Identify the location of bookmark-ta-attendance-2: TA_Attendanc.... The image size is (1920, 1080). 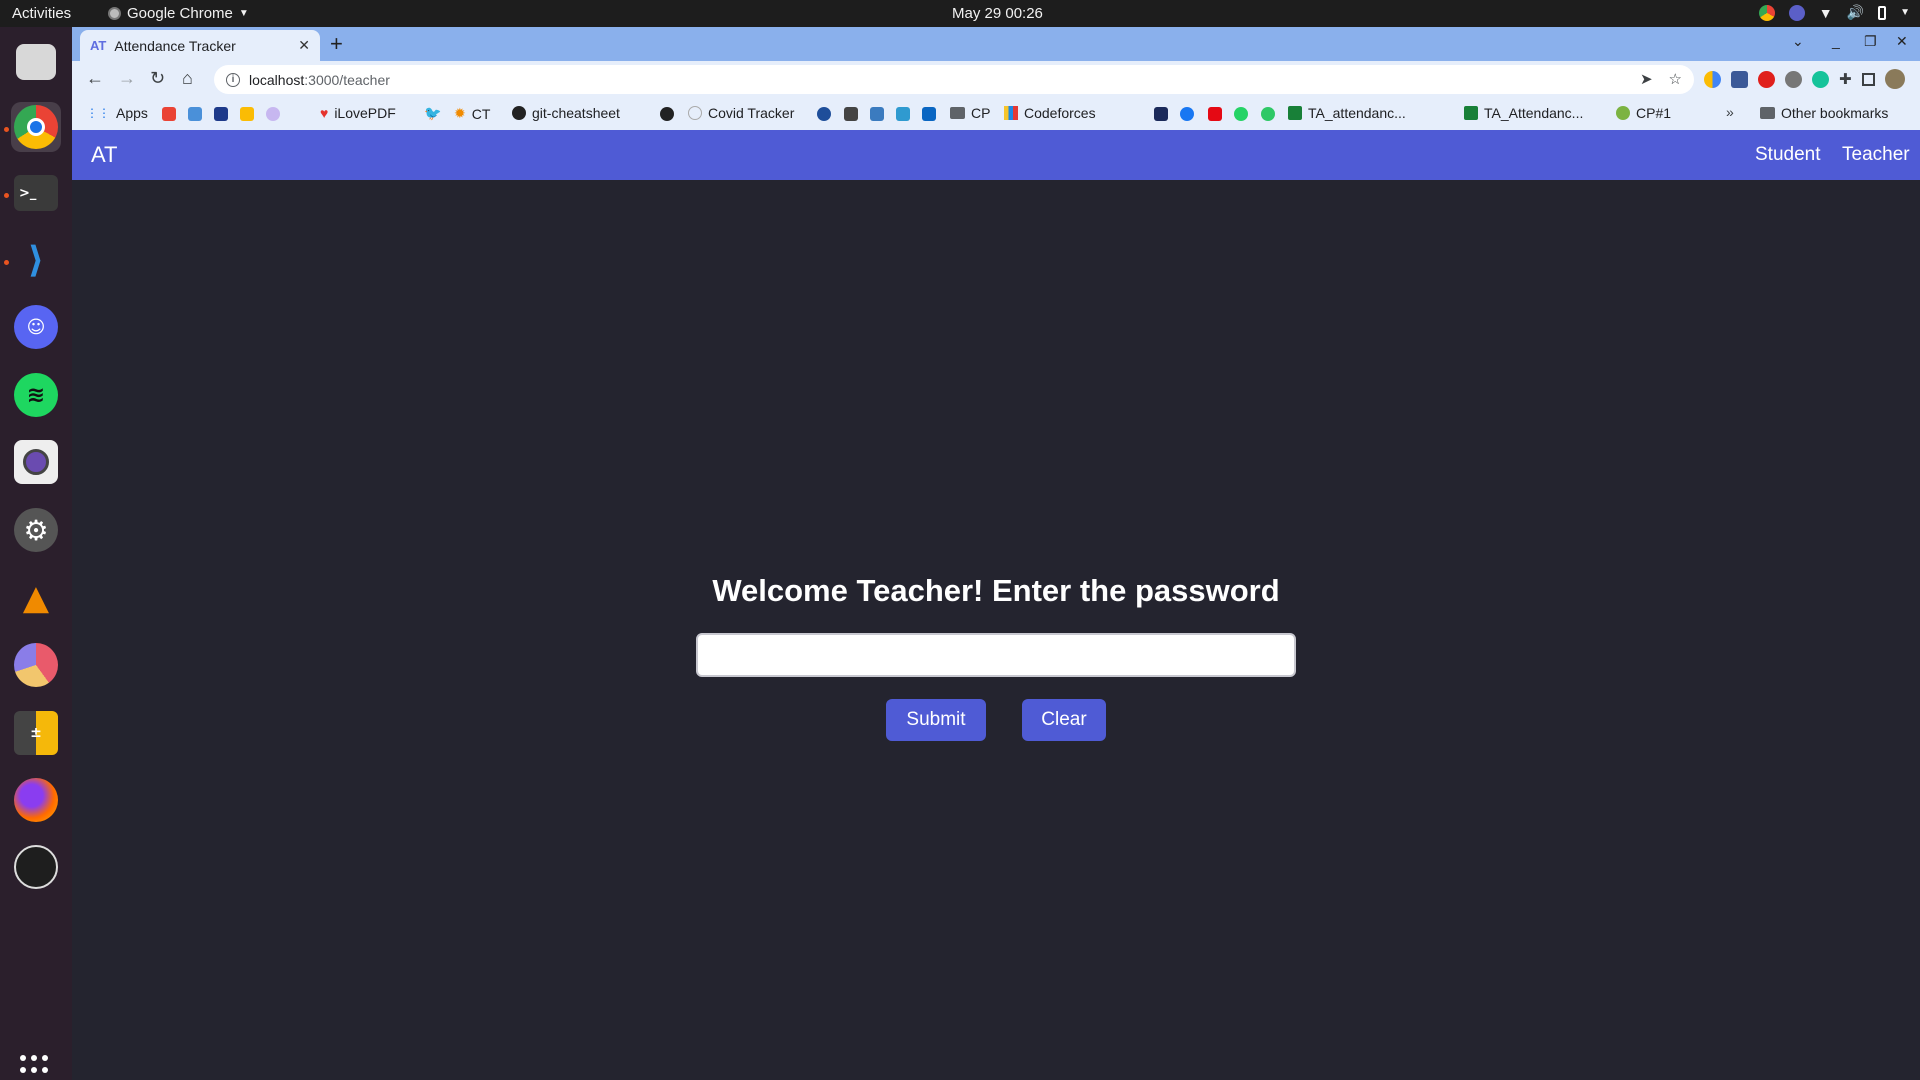
(1523, 113).